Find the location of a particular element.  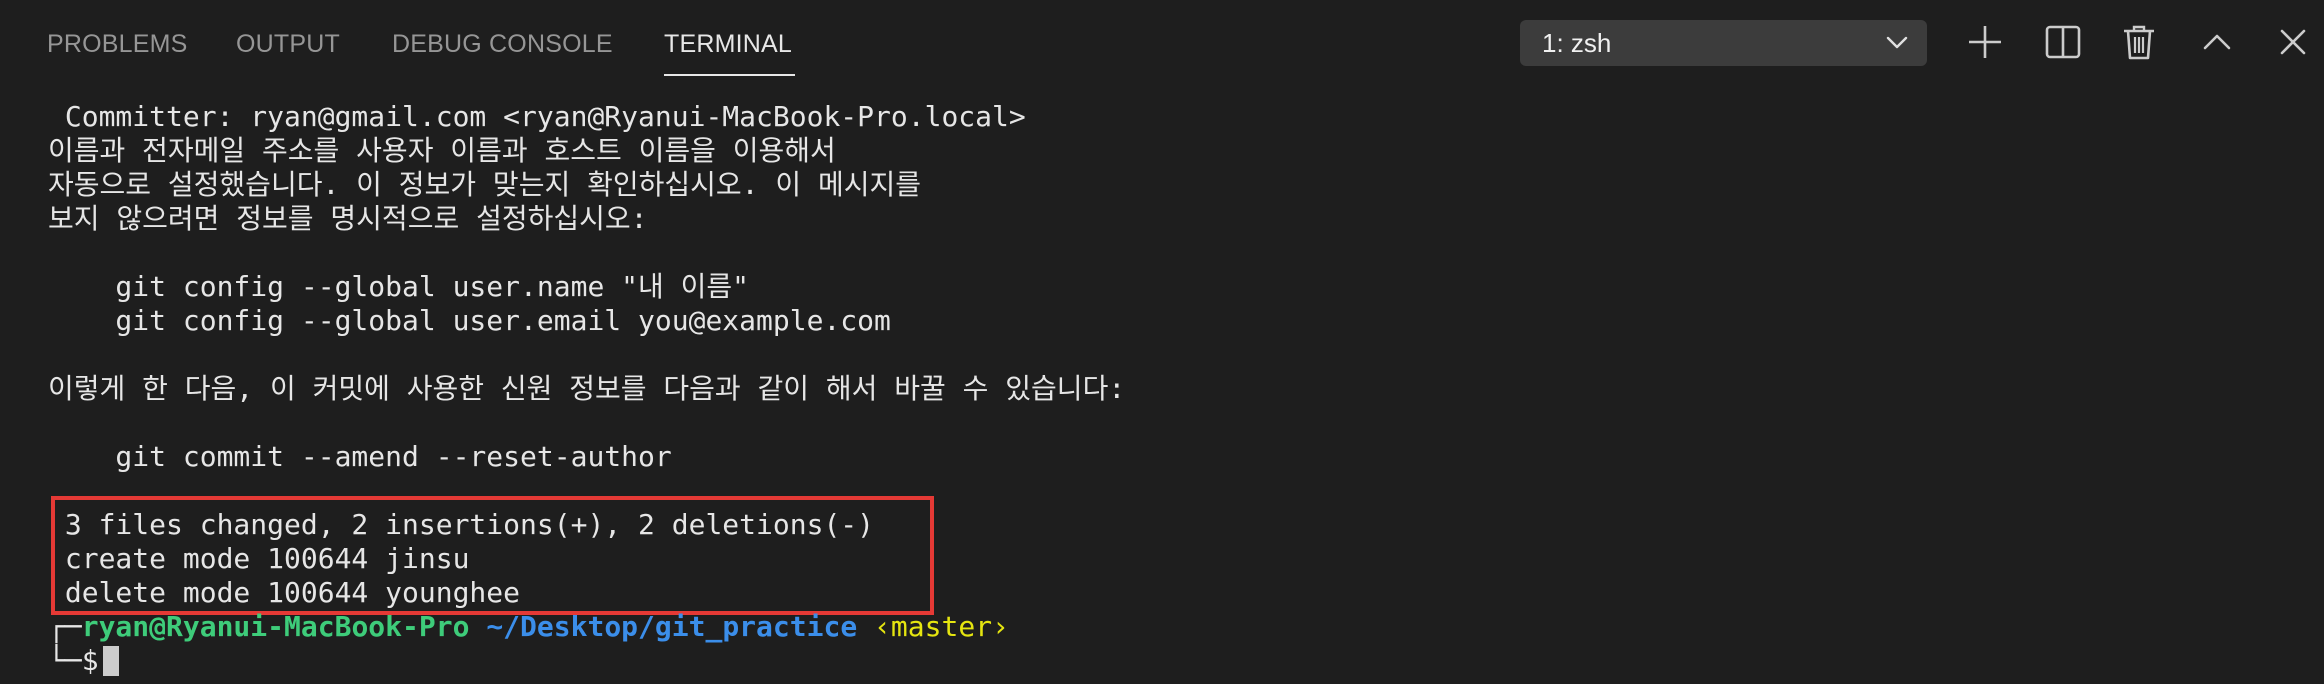

chevron-up-icon is located at coordinates (2217, 42).